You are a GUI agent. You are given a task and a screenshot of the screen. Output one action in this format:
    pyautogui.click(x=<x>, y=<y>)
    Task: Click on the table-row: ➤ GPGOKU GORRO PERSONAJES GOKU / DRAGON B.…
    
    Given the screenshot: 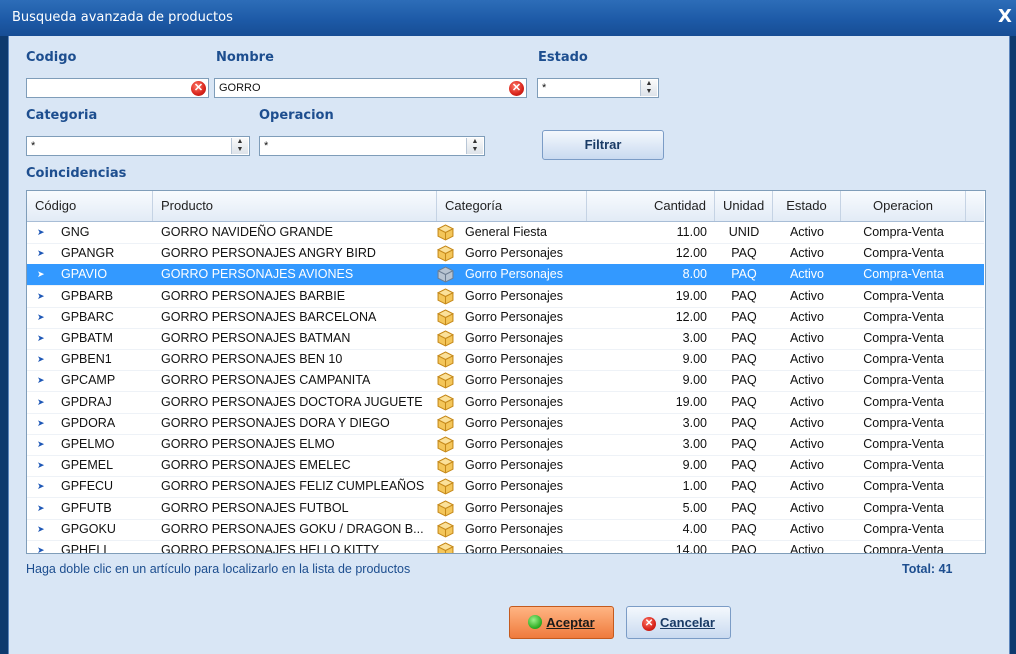 What is the action you would take?
    pyautogui.click(x=505, y=530)
    